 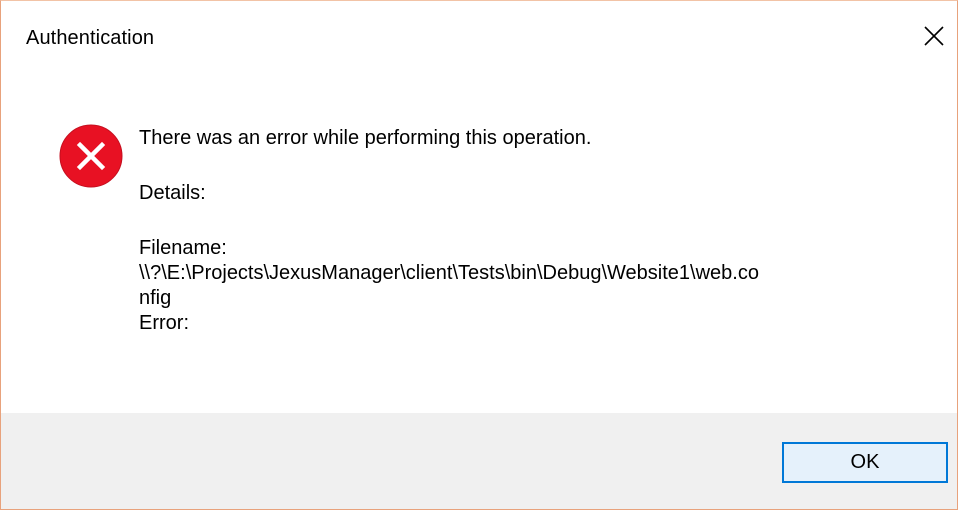 I want to click on filename-path-line2: nfig, so click(x=155, y=298).